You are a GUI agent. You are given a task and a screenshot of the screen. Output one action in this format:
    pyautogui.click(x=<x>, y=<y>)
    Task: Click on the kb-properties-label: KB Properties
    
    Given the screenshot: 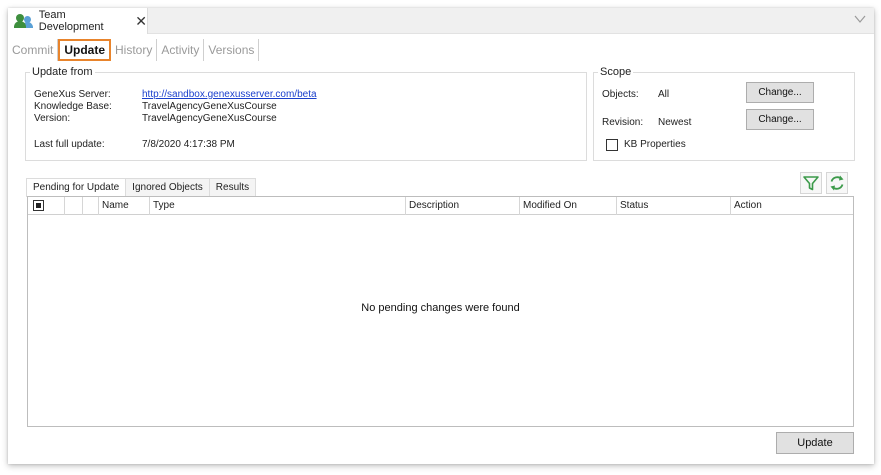 What is the action you would take?
    pyautogui.click(x=655, y=144)
    